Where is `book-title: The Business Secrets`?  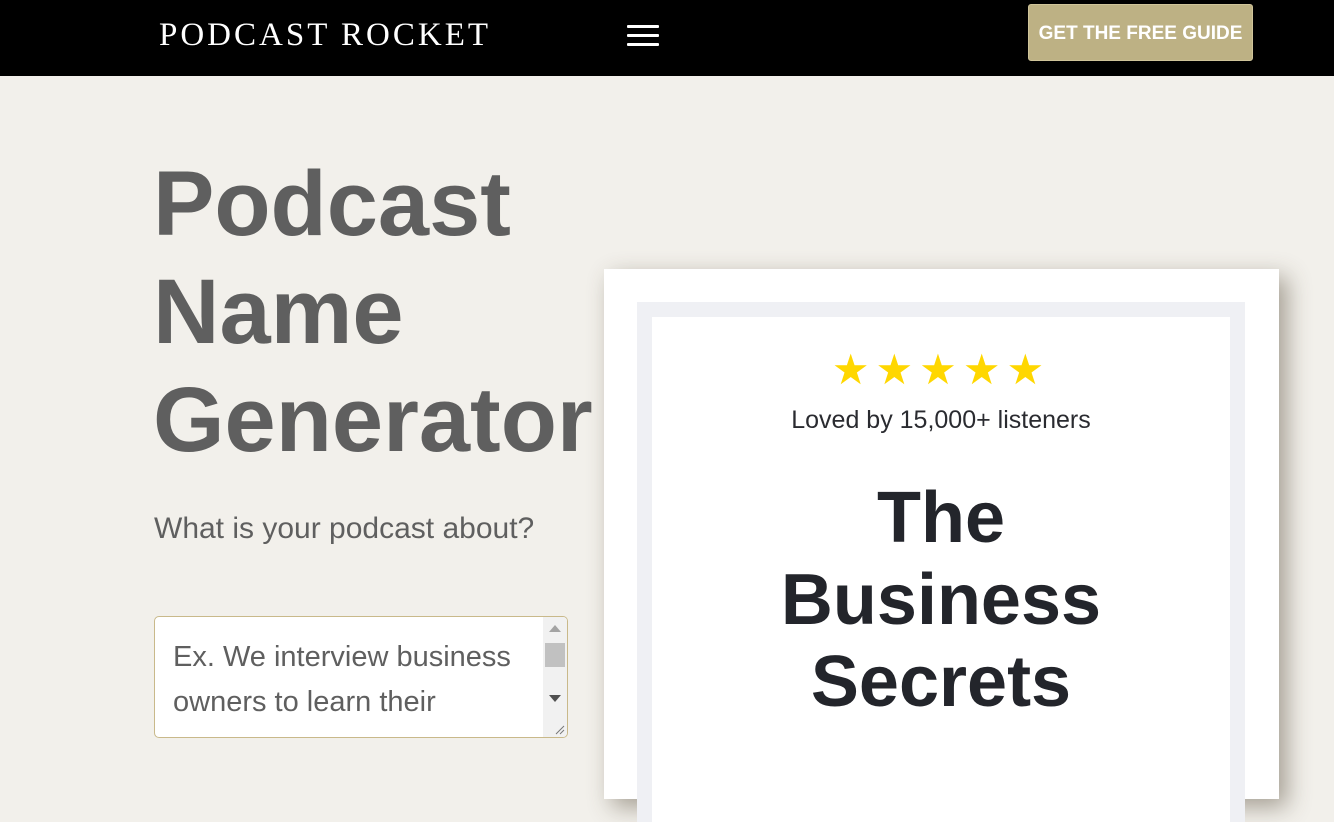 book-title: The Business Secrets is located at coordinates (941, 600).